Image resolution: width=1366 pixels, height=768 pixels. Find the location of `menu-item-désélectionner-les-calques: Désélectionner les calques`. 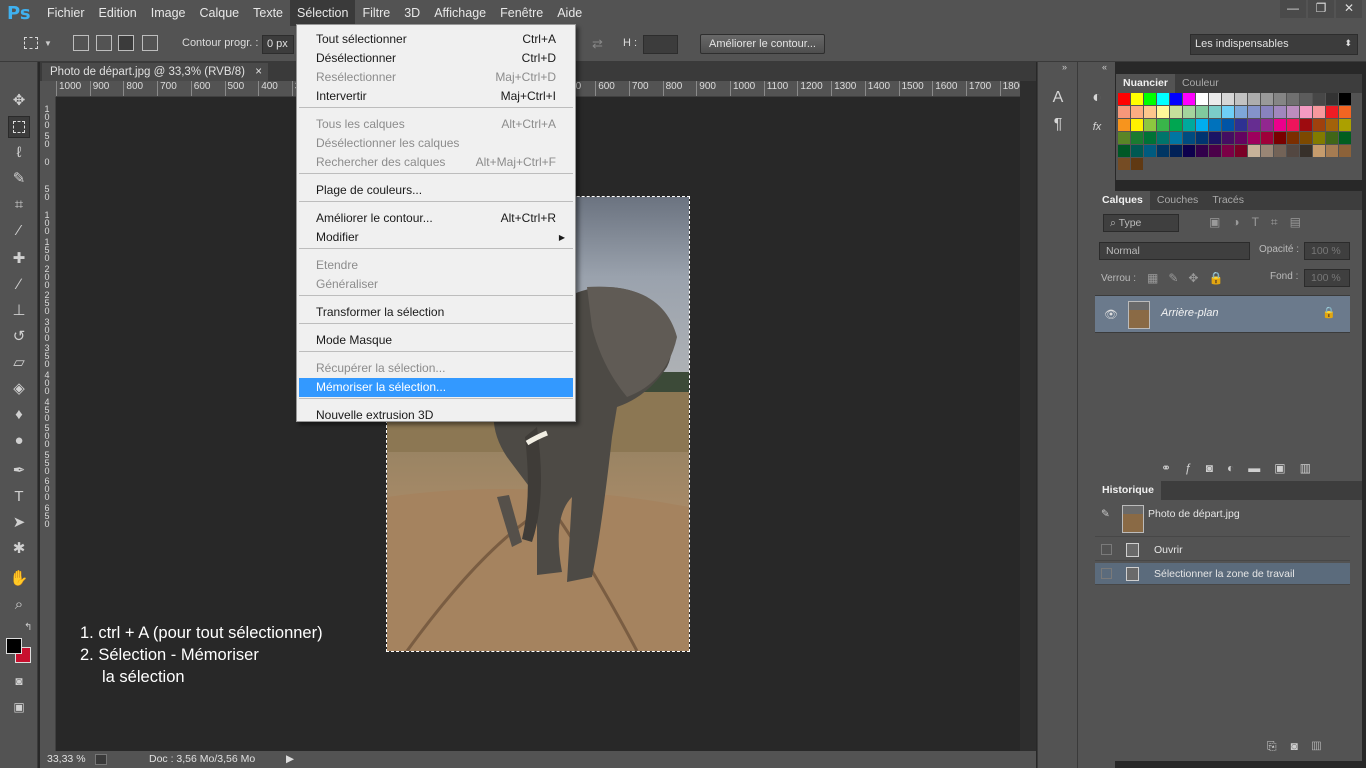

menu-item-désélectionner-les-calques: Désélectionner les calques is located at coordinates (436, 143).